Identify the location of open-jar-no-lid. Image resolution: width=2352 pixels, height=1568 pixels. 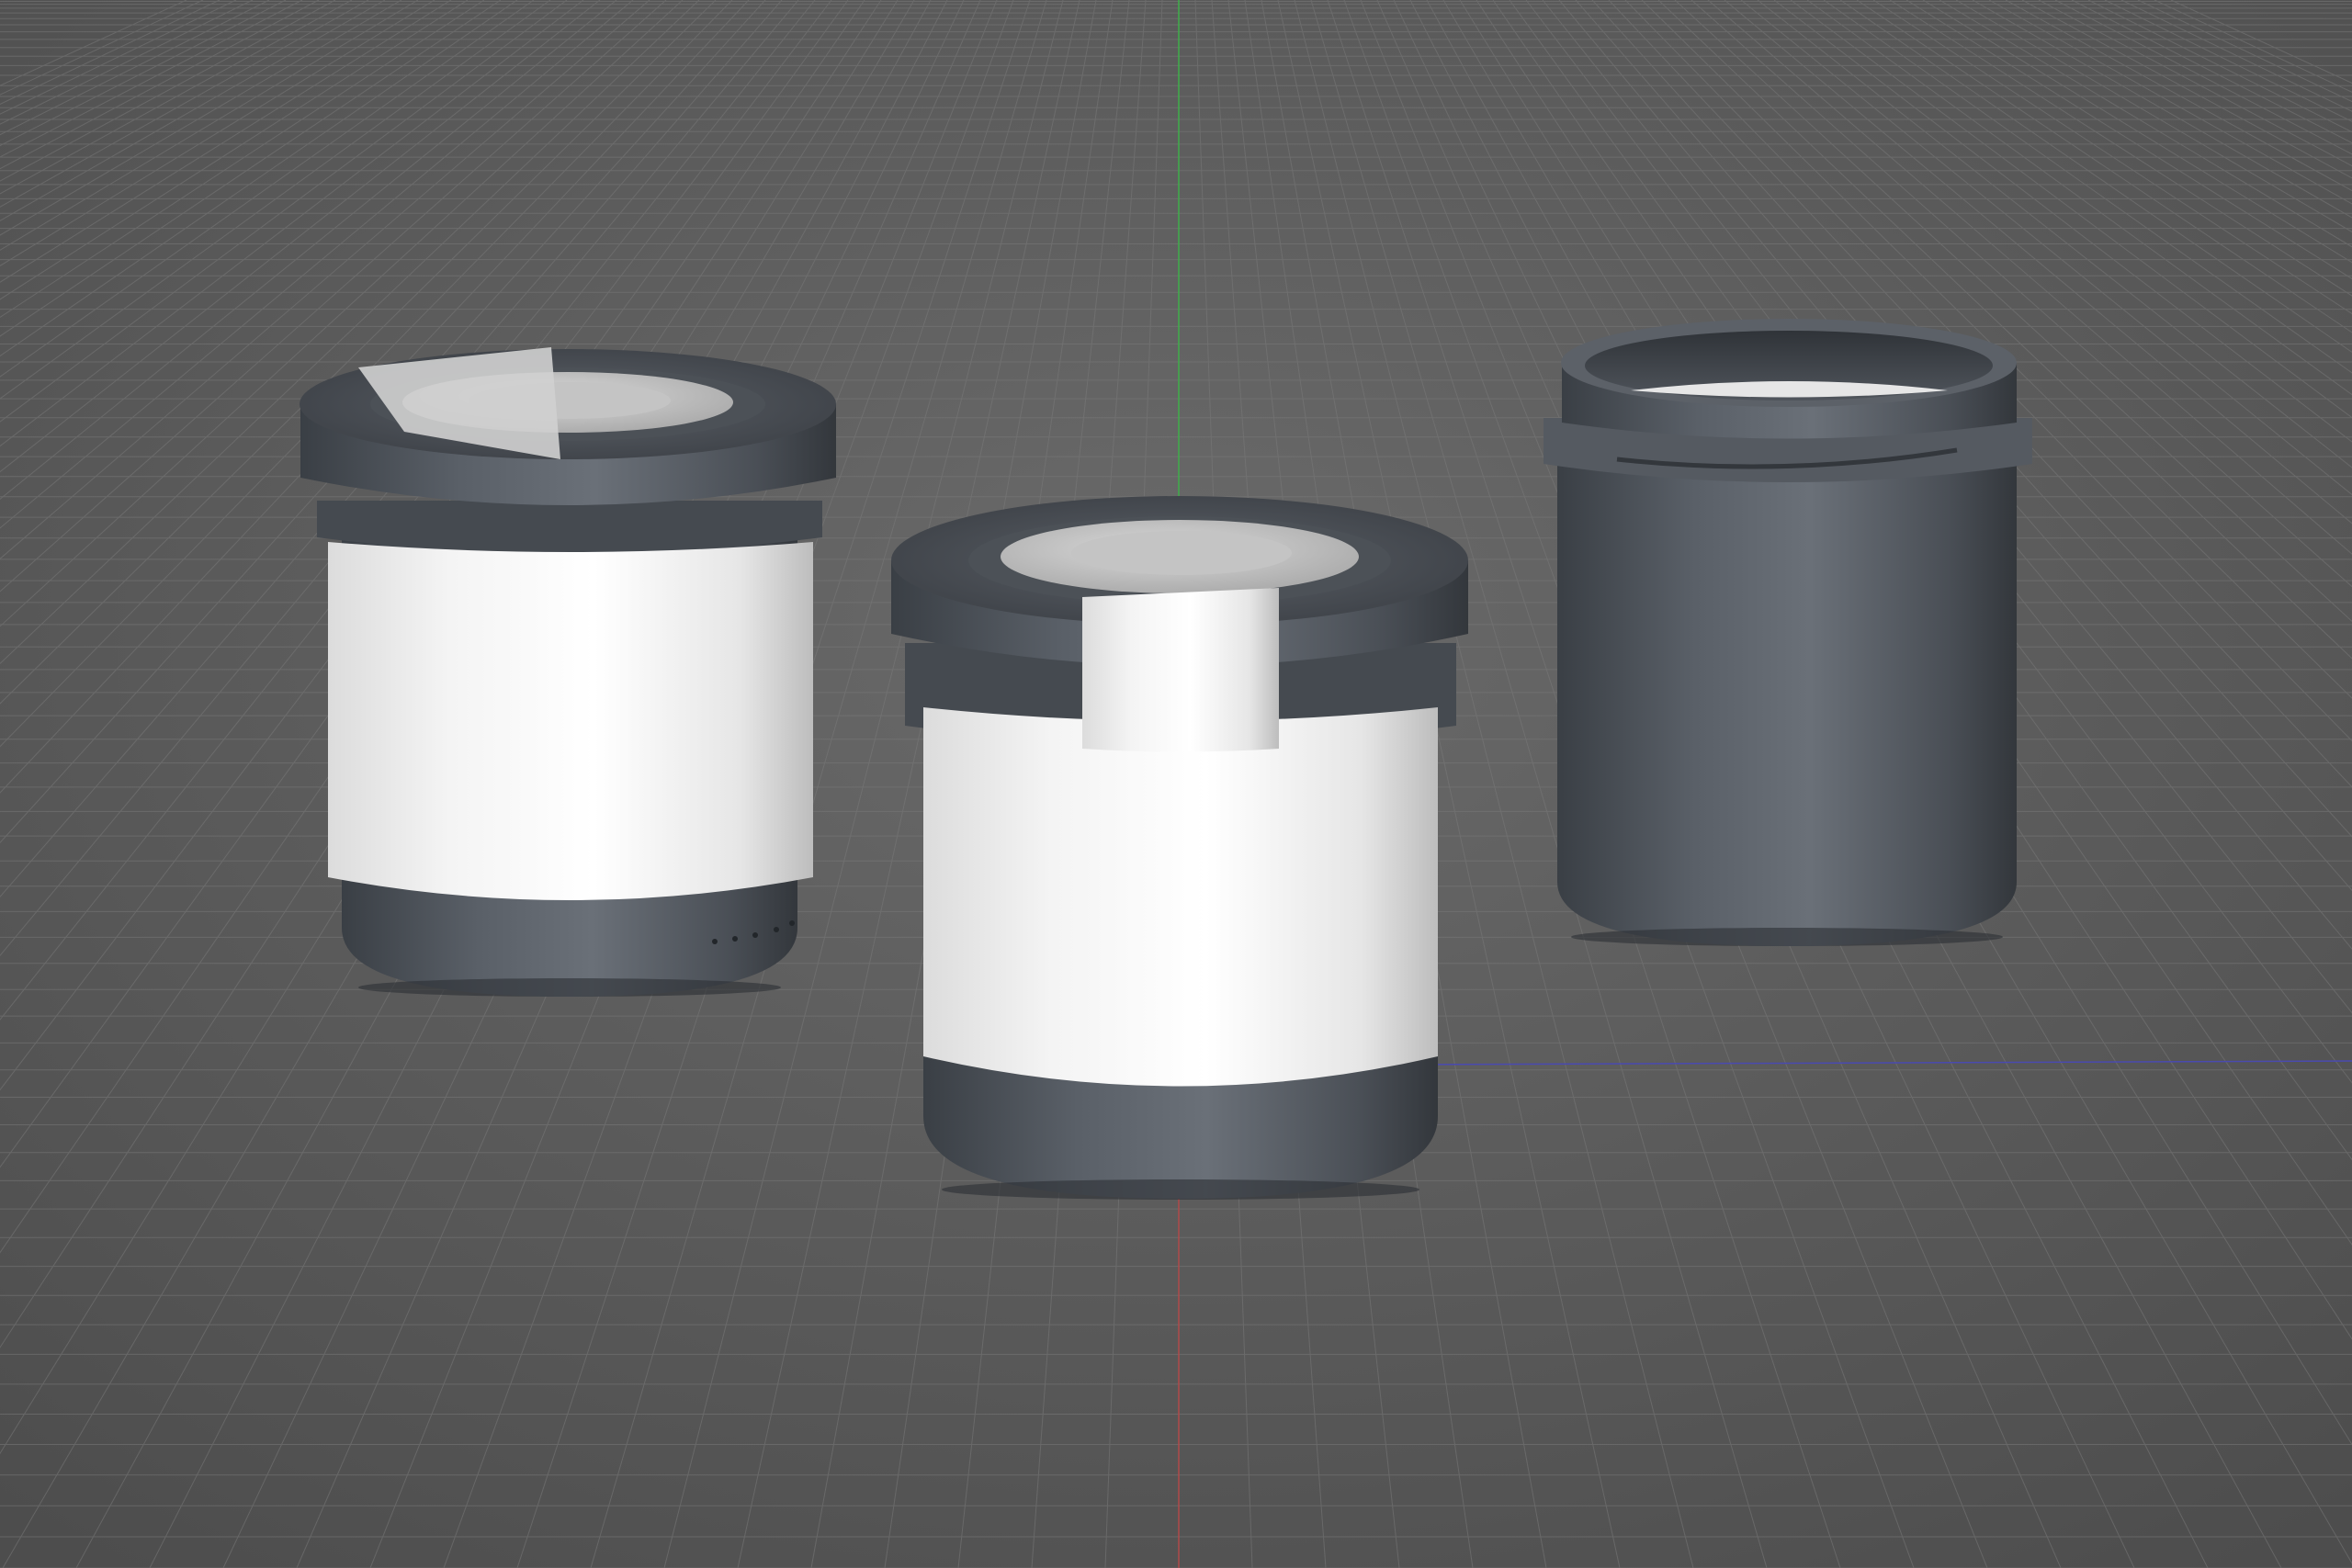
(1788, 632).